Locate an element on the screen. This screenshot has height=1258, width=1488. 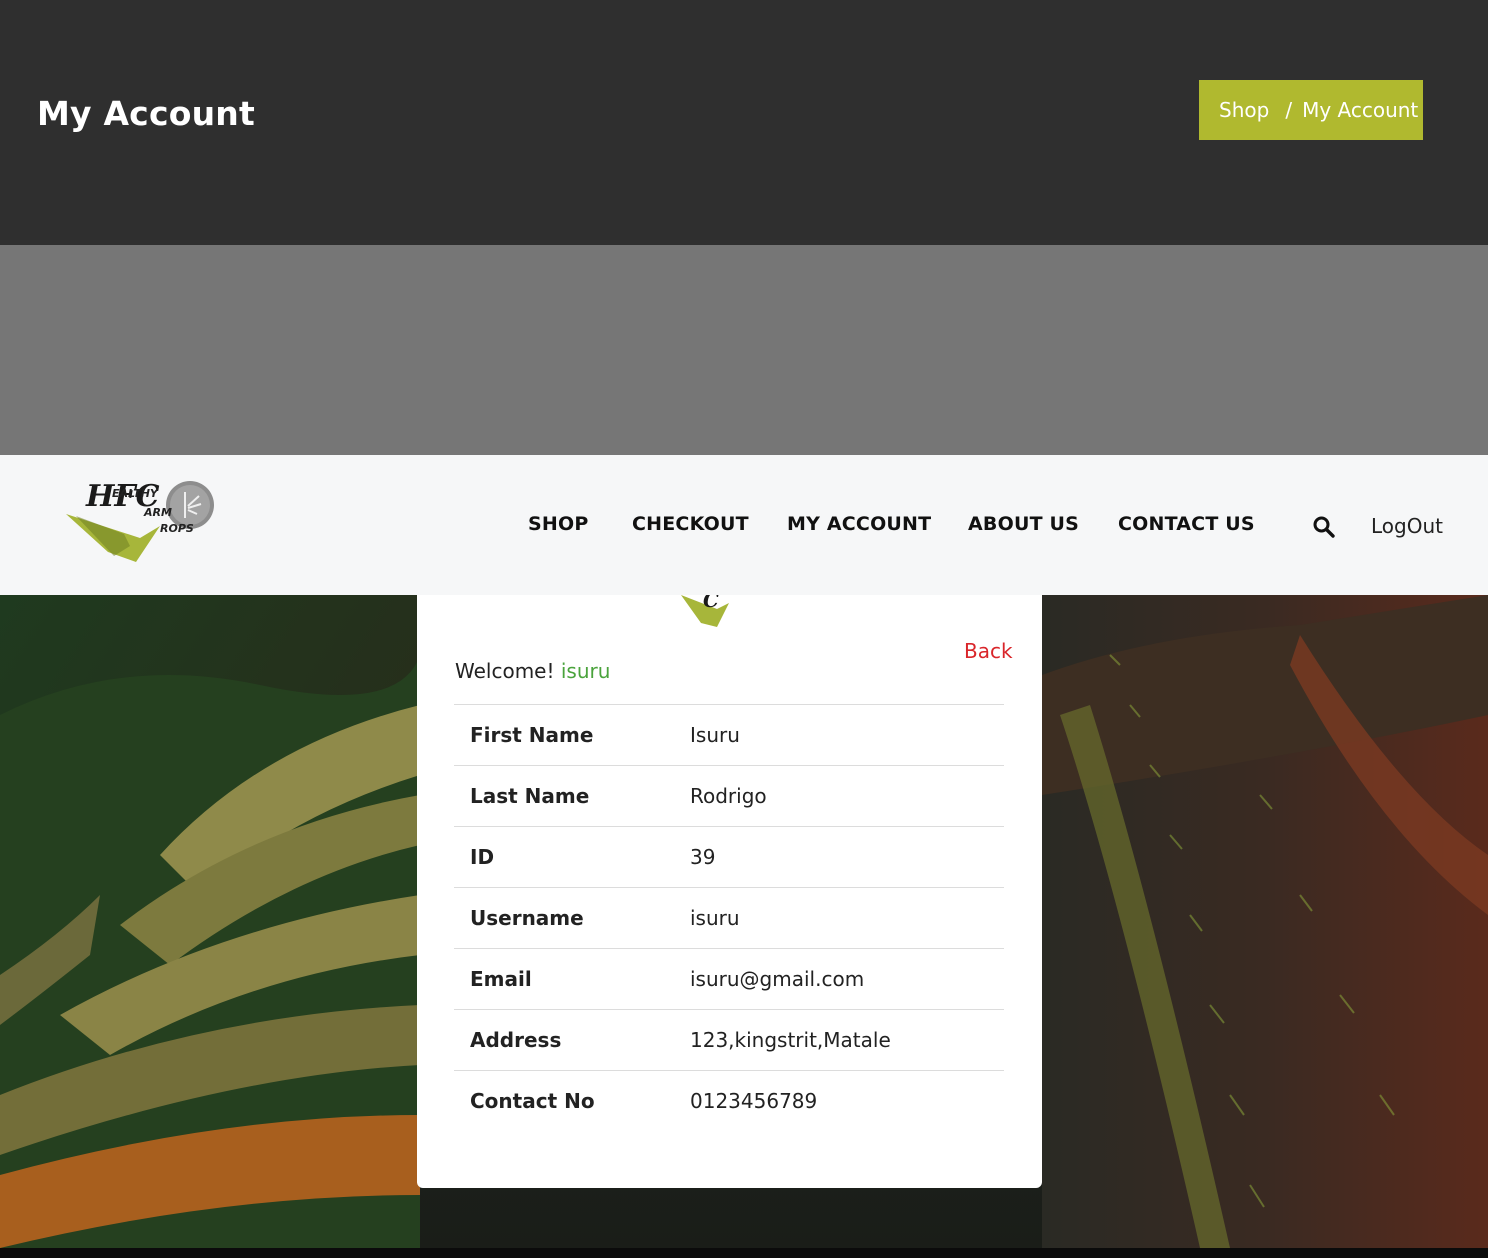
nav-shop: SHOP is located at coordinates (558, 524).